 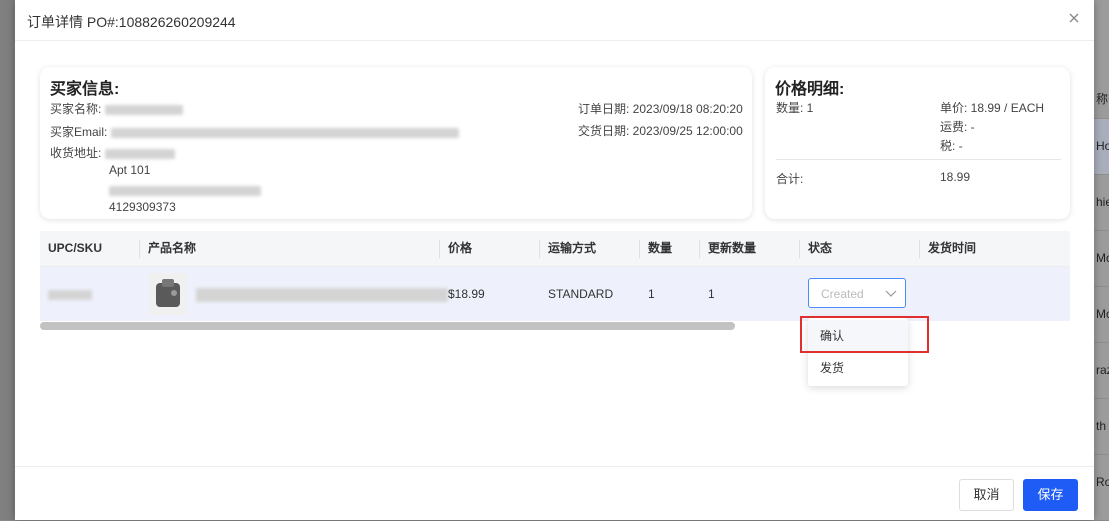 What do you see at coordinates (651, 294) in the screenshot?
I see `qty-cell: 1` at bounding box center [651, 294].